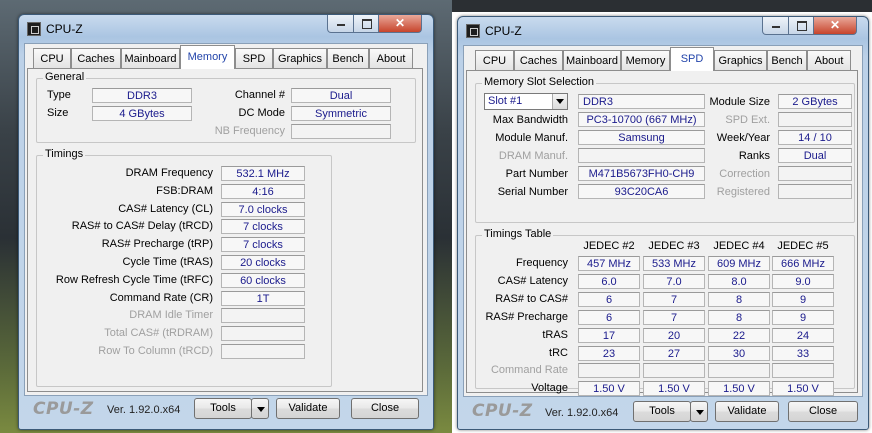  What do you see at coordinates (263, 298) in the screenshot?
I see `timing-value: 1T` at bounding box center [263, 298].